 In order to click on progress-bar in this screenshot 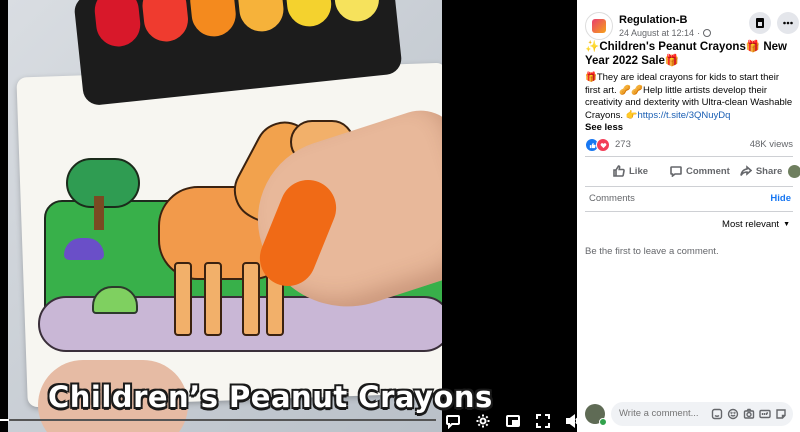, I will do `click(218, 420)`.